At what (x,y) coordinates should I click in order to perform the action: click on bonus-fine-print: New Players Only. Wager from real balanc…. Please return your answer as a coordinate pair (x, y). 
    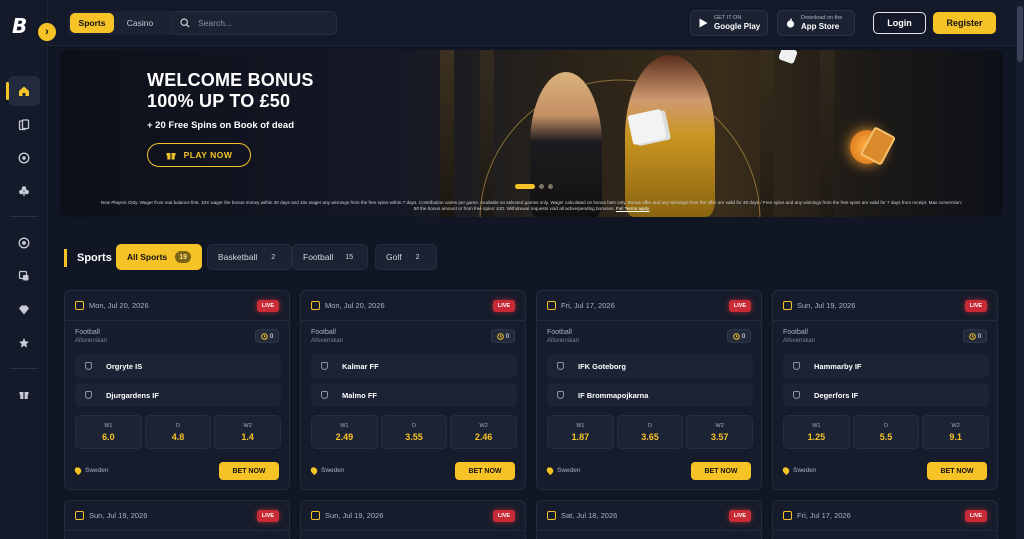
    Looking at the image, I should click on (531, 205).